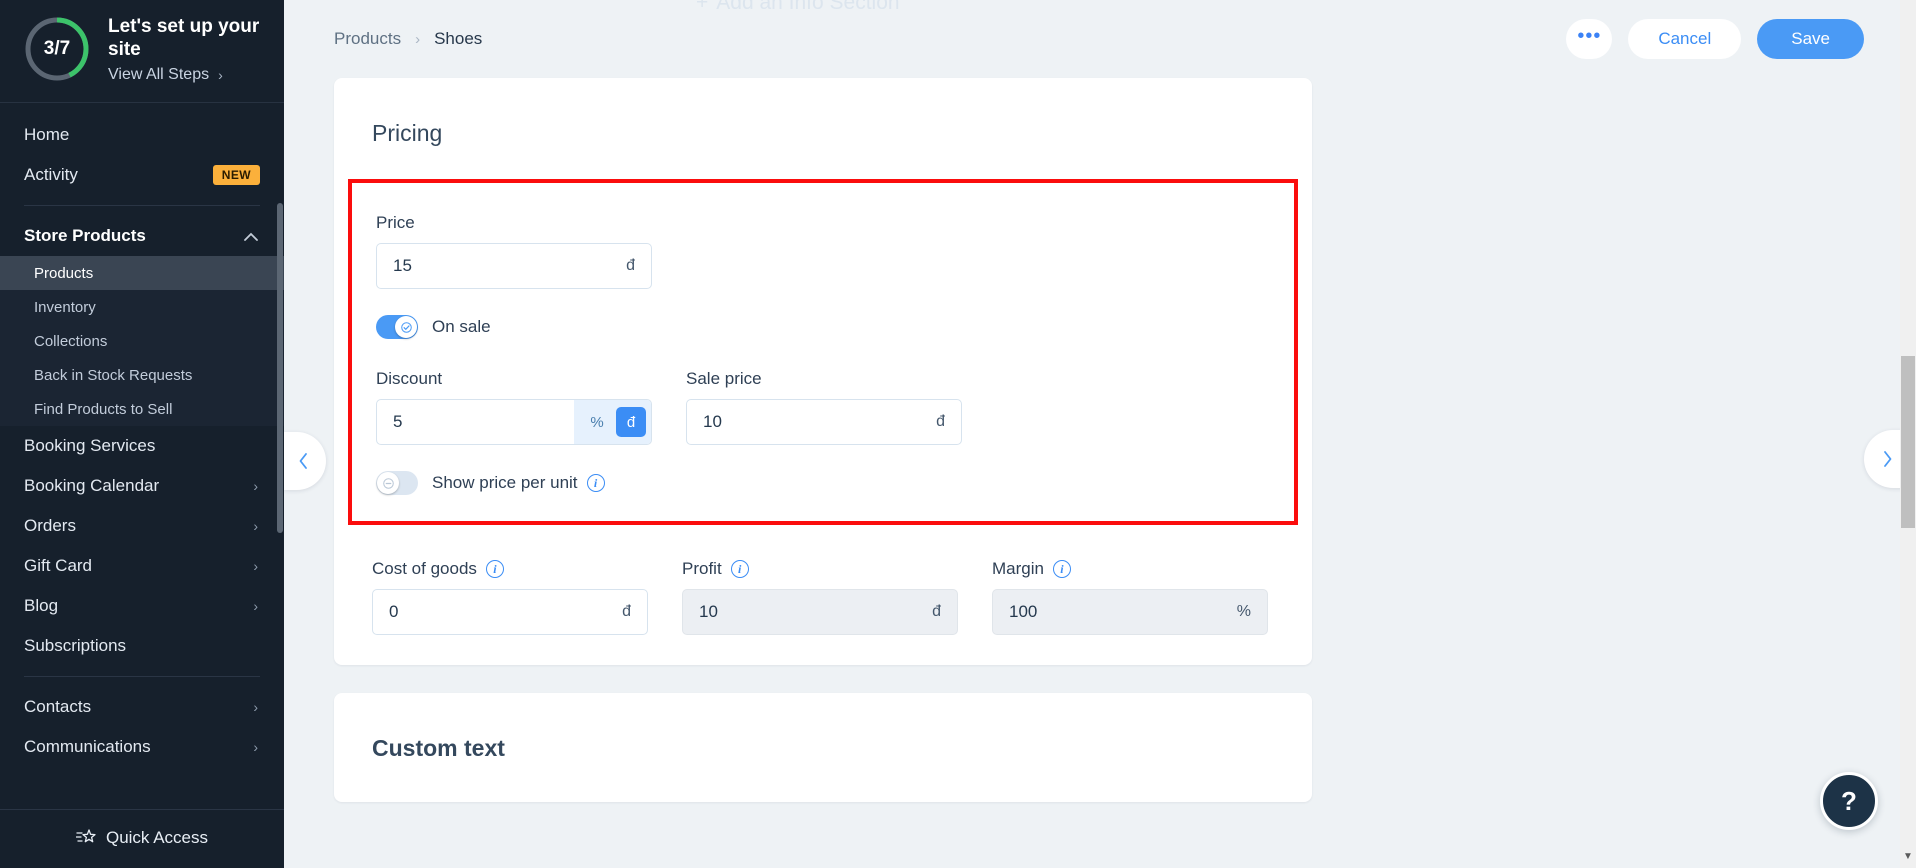  Describe the element at coordinates (1908, 442) in the screenshot. I see `scrollbar-thumb` at that location.